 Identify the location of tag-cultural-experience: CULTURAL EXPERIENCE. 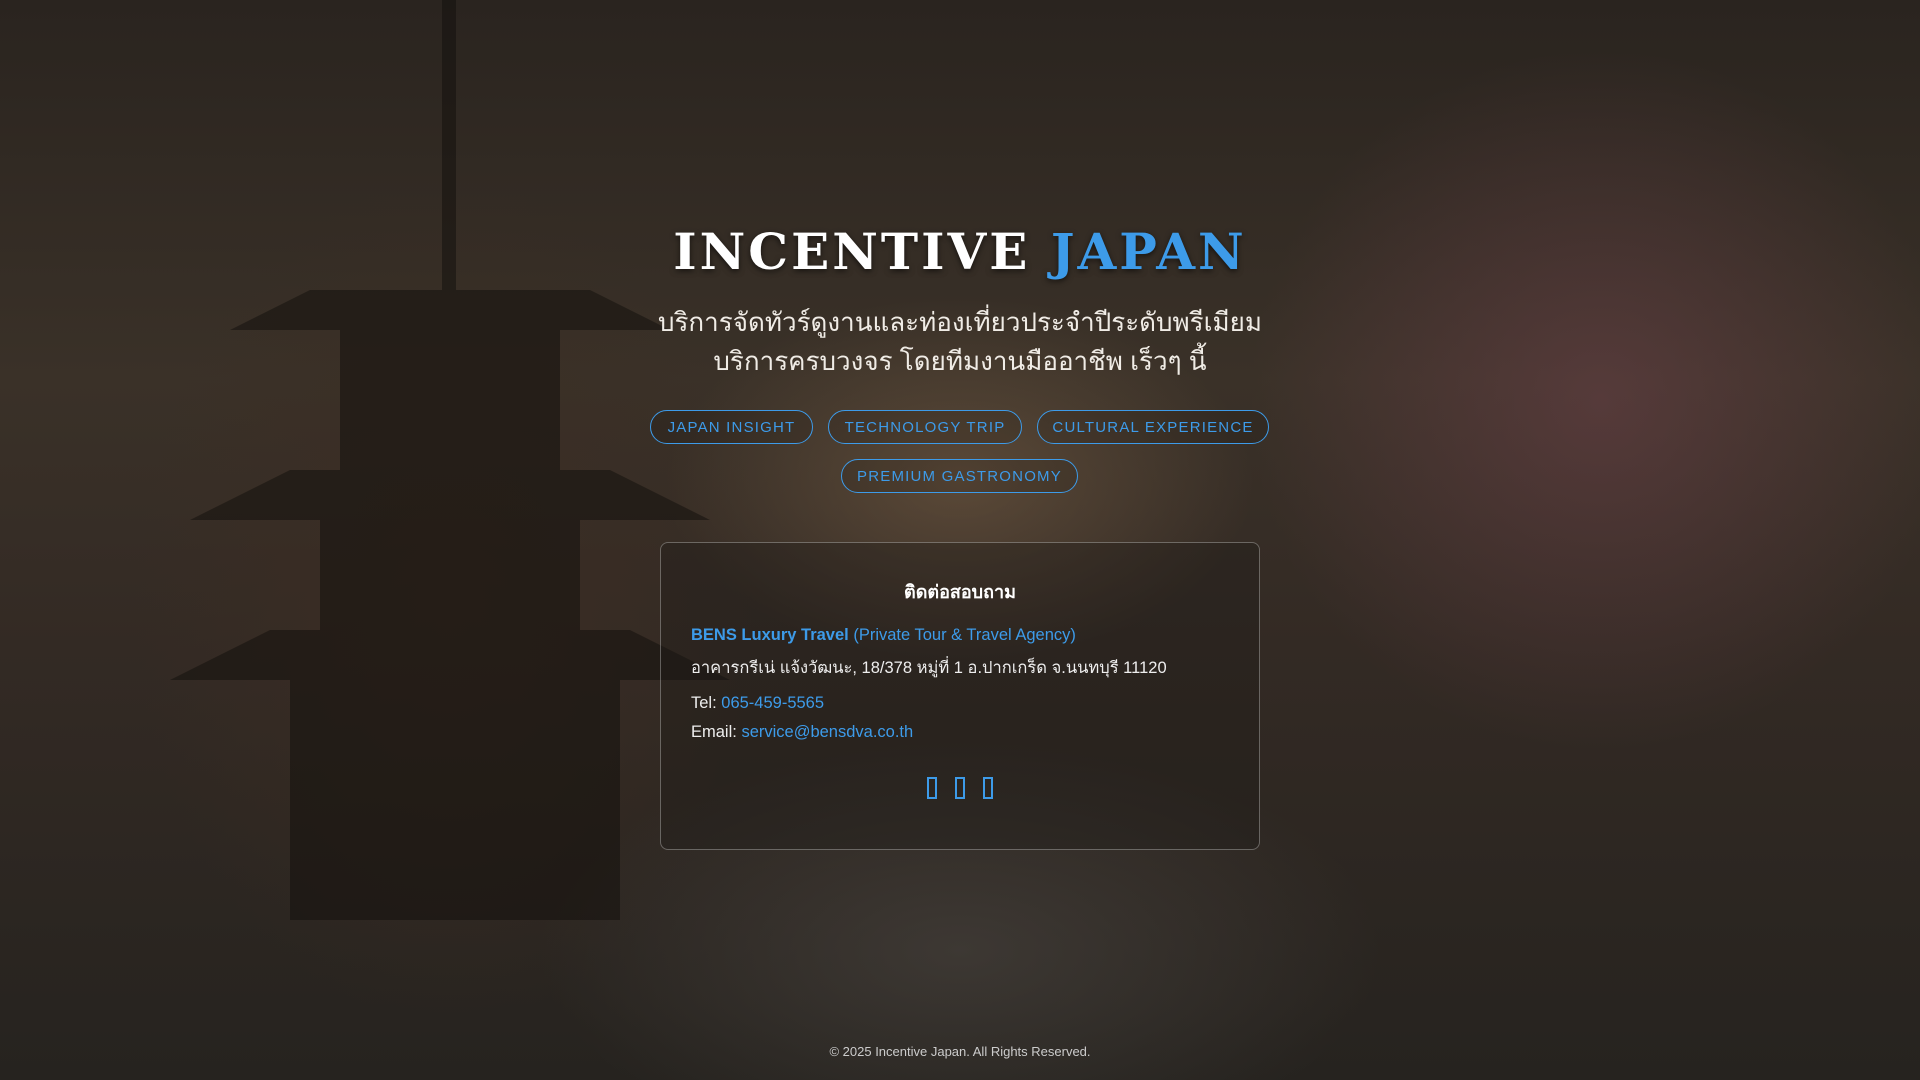
(1153, 427).